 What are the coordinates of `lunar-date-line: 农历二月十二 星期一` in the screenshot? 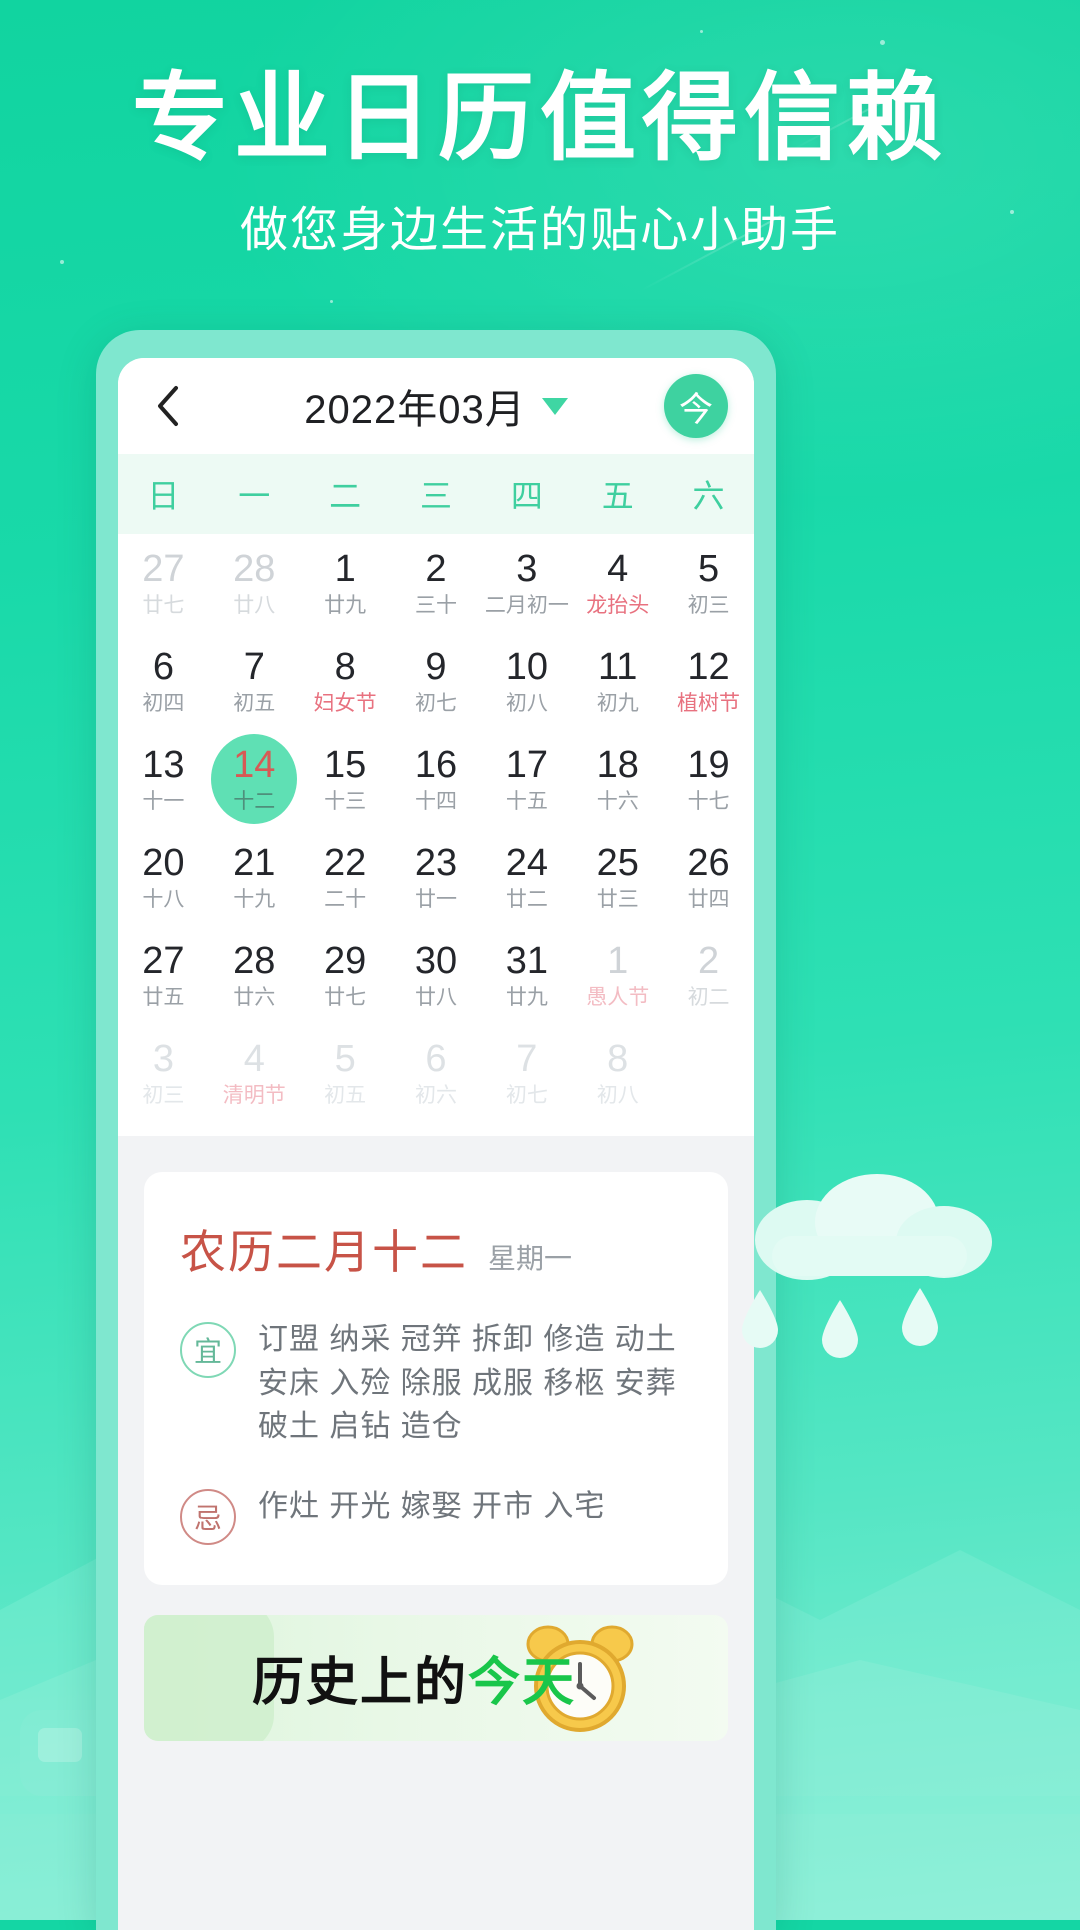 It's located at (436, 1249).